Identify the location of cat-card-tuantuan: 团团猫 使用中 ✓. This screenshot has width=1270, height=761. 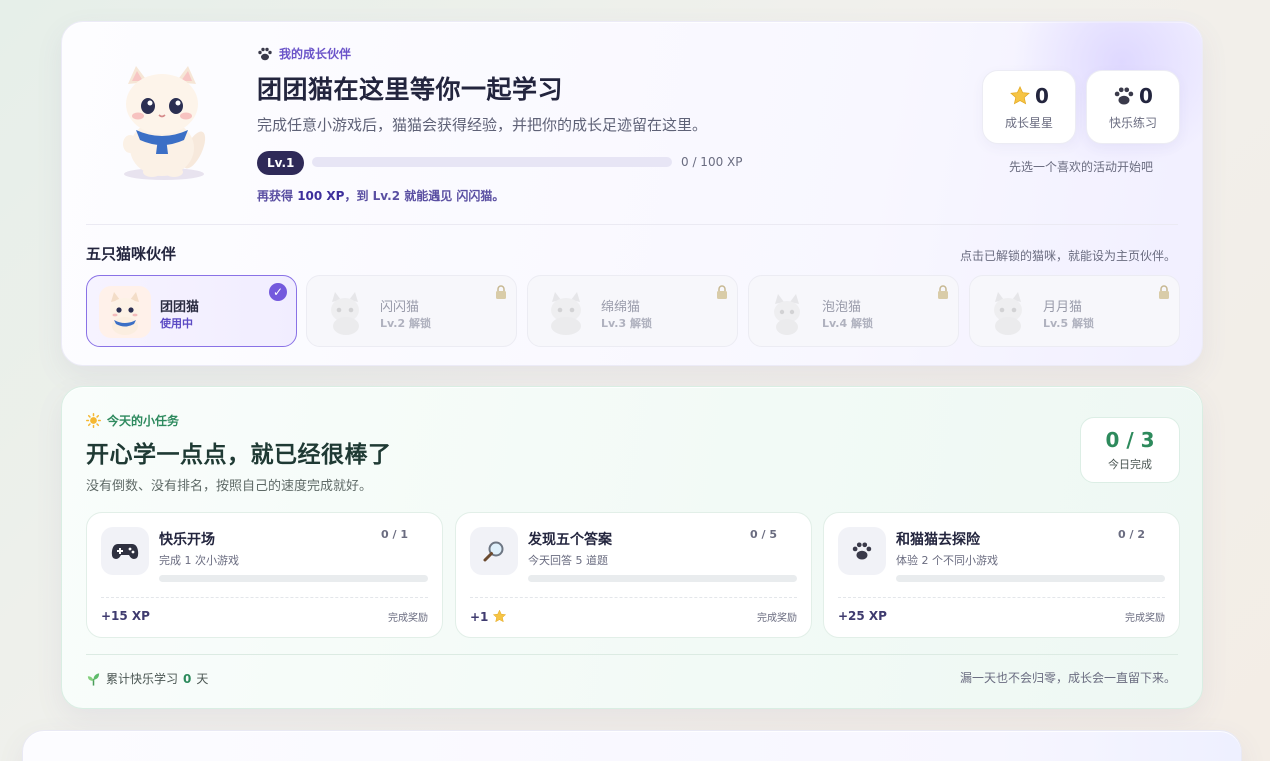
(191, 311).